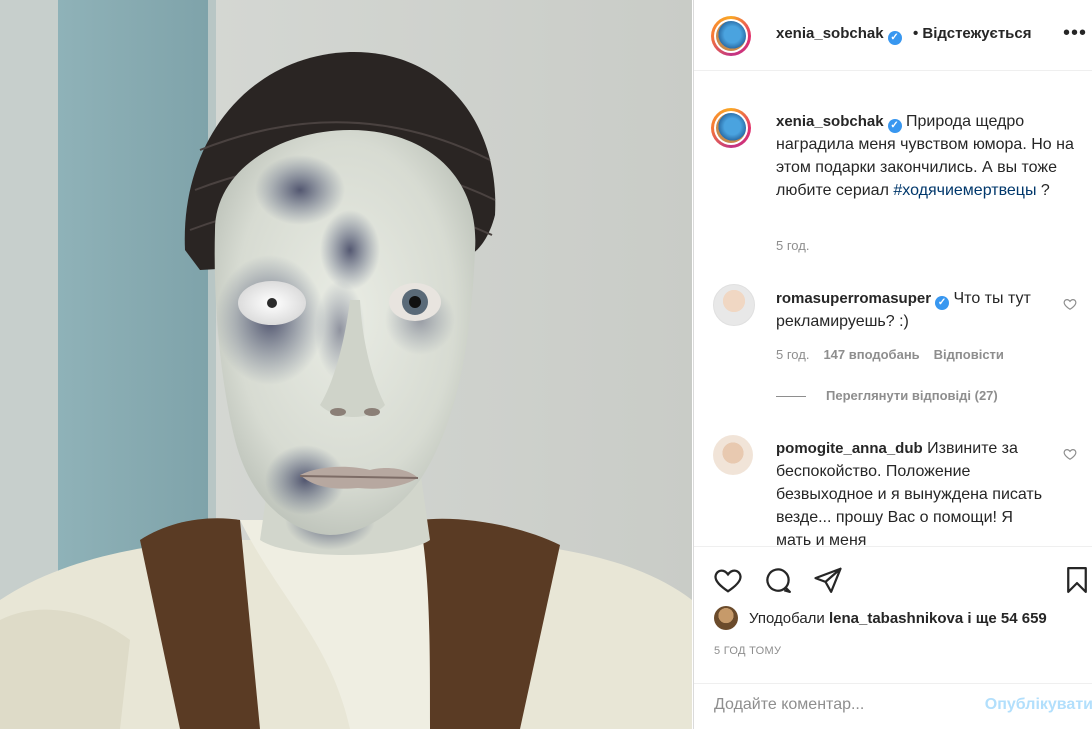 The image size is (1092, 730). Describe the element at coordinates (728, 580) in the screenshot. I see `heart-icon` at that location.